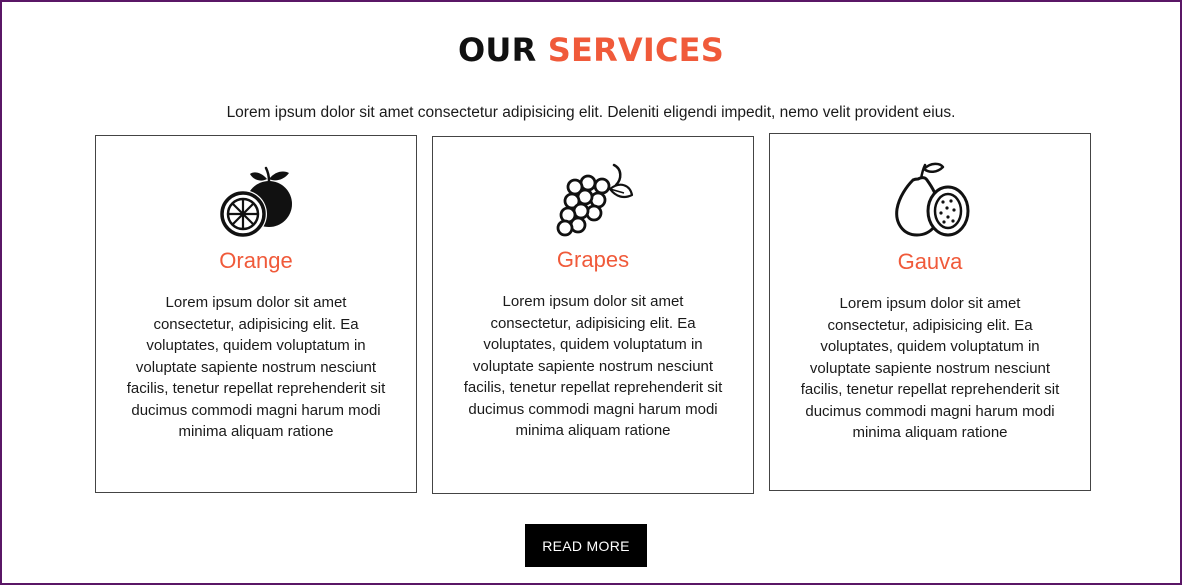 The width and height of the screenshot is (1182, 585). I want to click on guava-icon, so click(931, 199).